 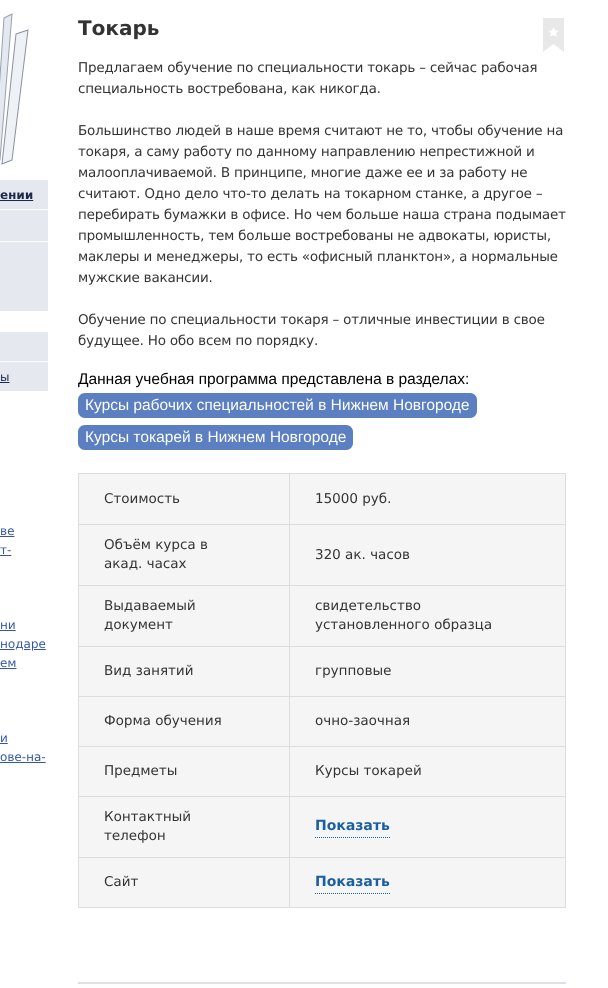 What do you see at coordinates (312, 331) in the screenshot?
I see `paragraph: Обучение по специальности токаря – отличные инвестиции в свое будущее. Но обо всем по порядку.` at bounding box center [312, 331].